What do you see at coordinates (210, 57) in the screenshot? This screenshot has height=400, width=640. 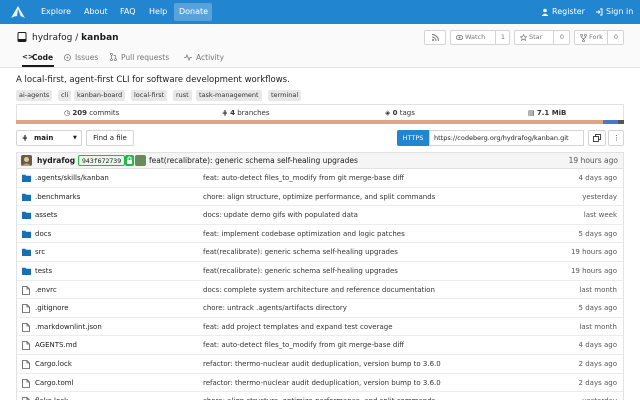 I see `tab-activity-label: Activity` at bounding box center [210, 57].